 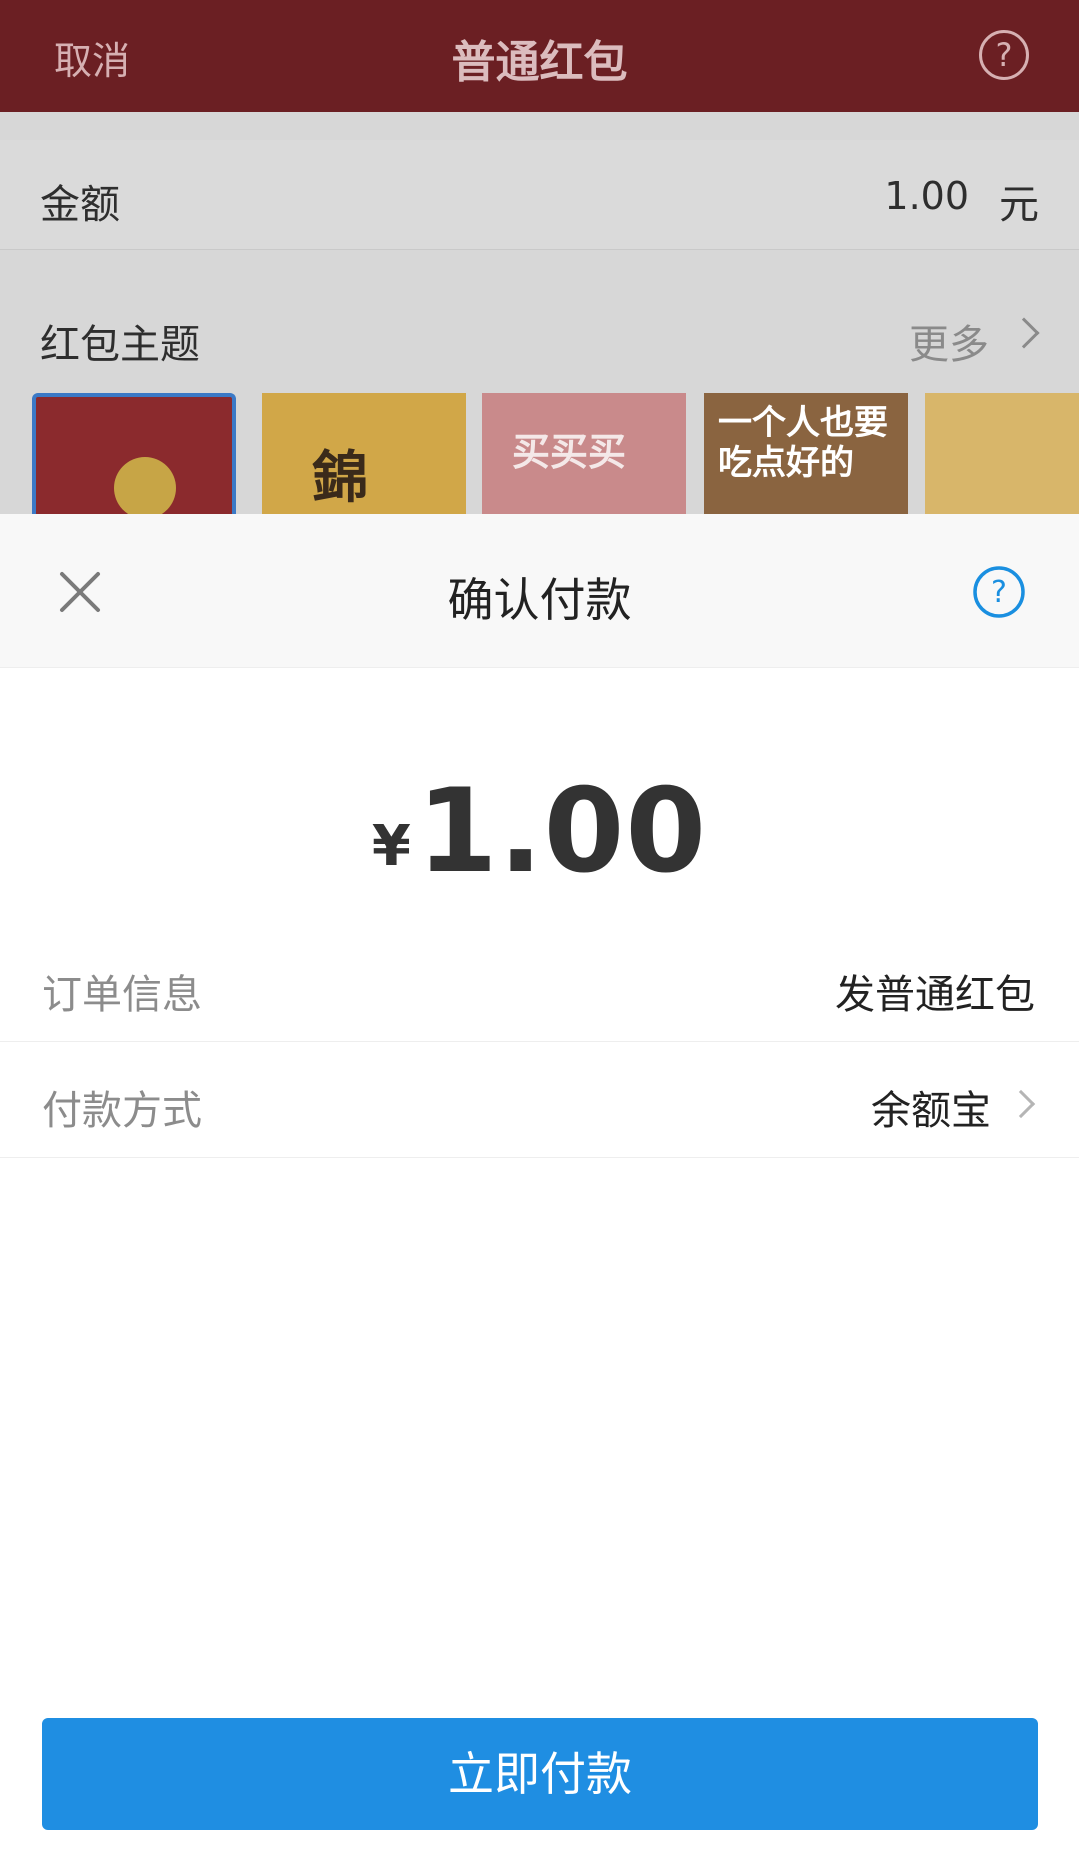 What do you see at coordinates (569, 452) in the screenshot?
I see `theme-card-text: 买买买` at bounding box center [569, 452].